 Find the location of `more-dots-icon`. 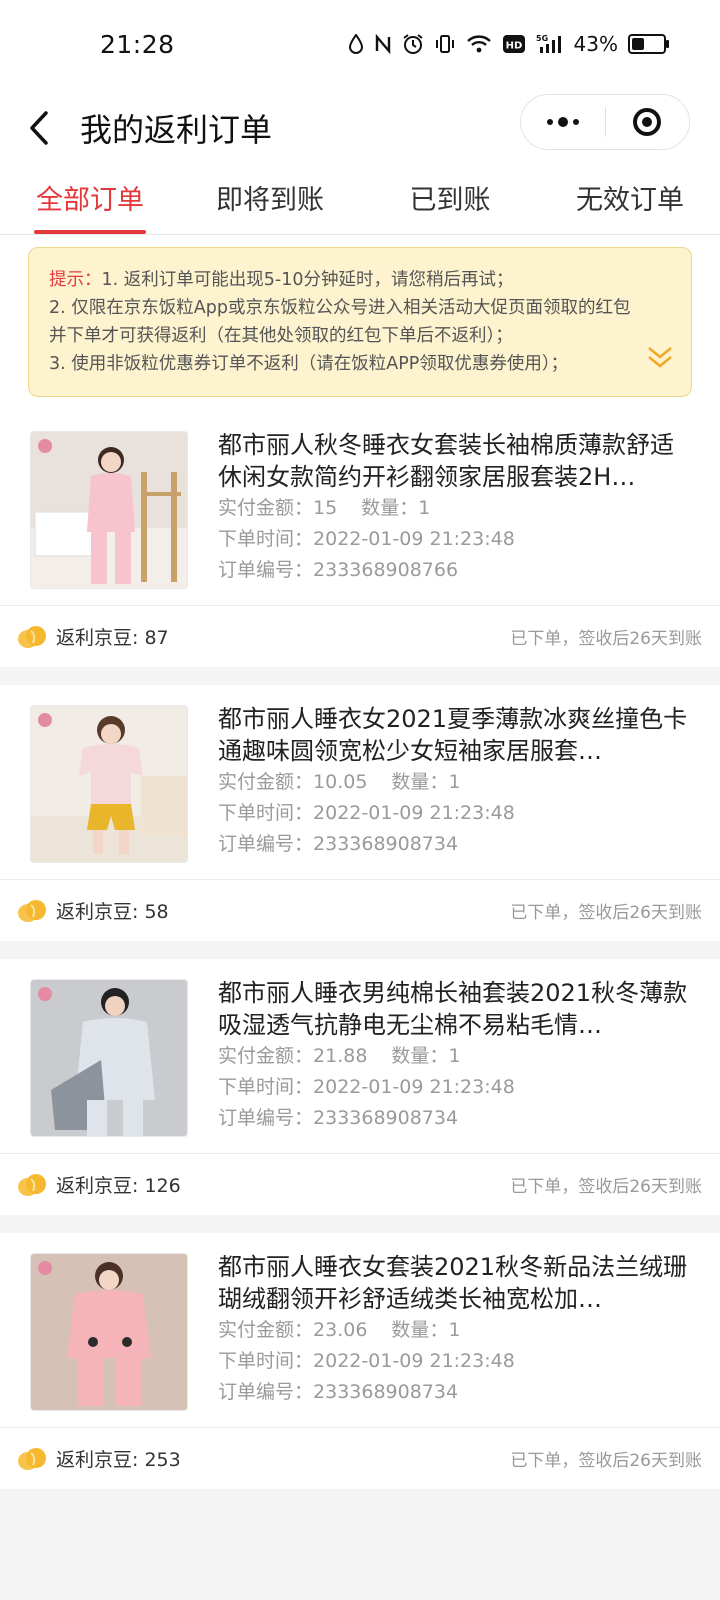

more-dots-icon is located at coordinates (562, 122).